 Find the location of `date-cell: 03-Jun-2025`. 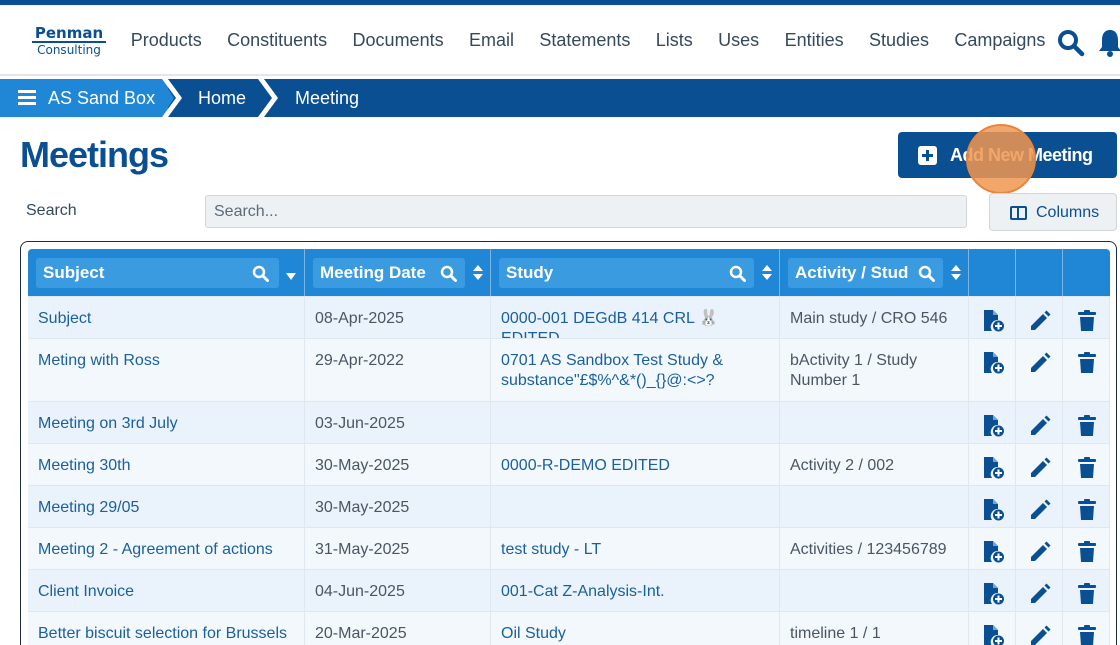

date-cell: 03-Jun-2025 is located at coordinates (398, 422).